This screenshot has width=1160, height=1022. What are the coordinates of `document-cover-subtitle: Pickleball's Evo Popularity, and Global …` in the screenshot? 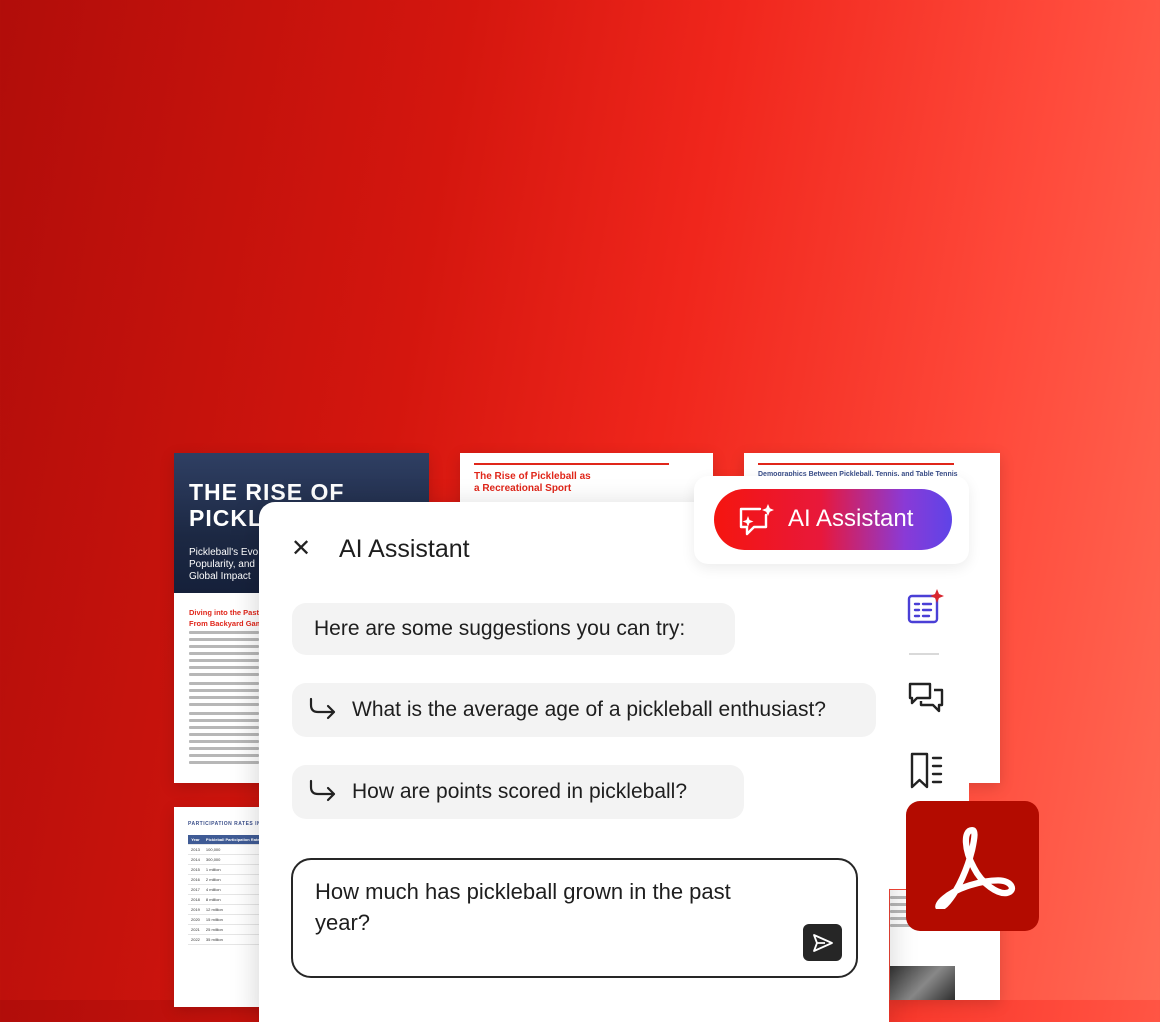 It's located at (224, 564).